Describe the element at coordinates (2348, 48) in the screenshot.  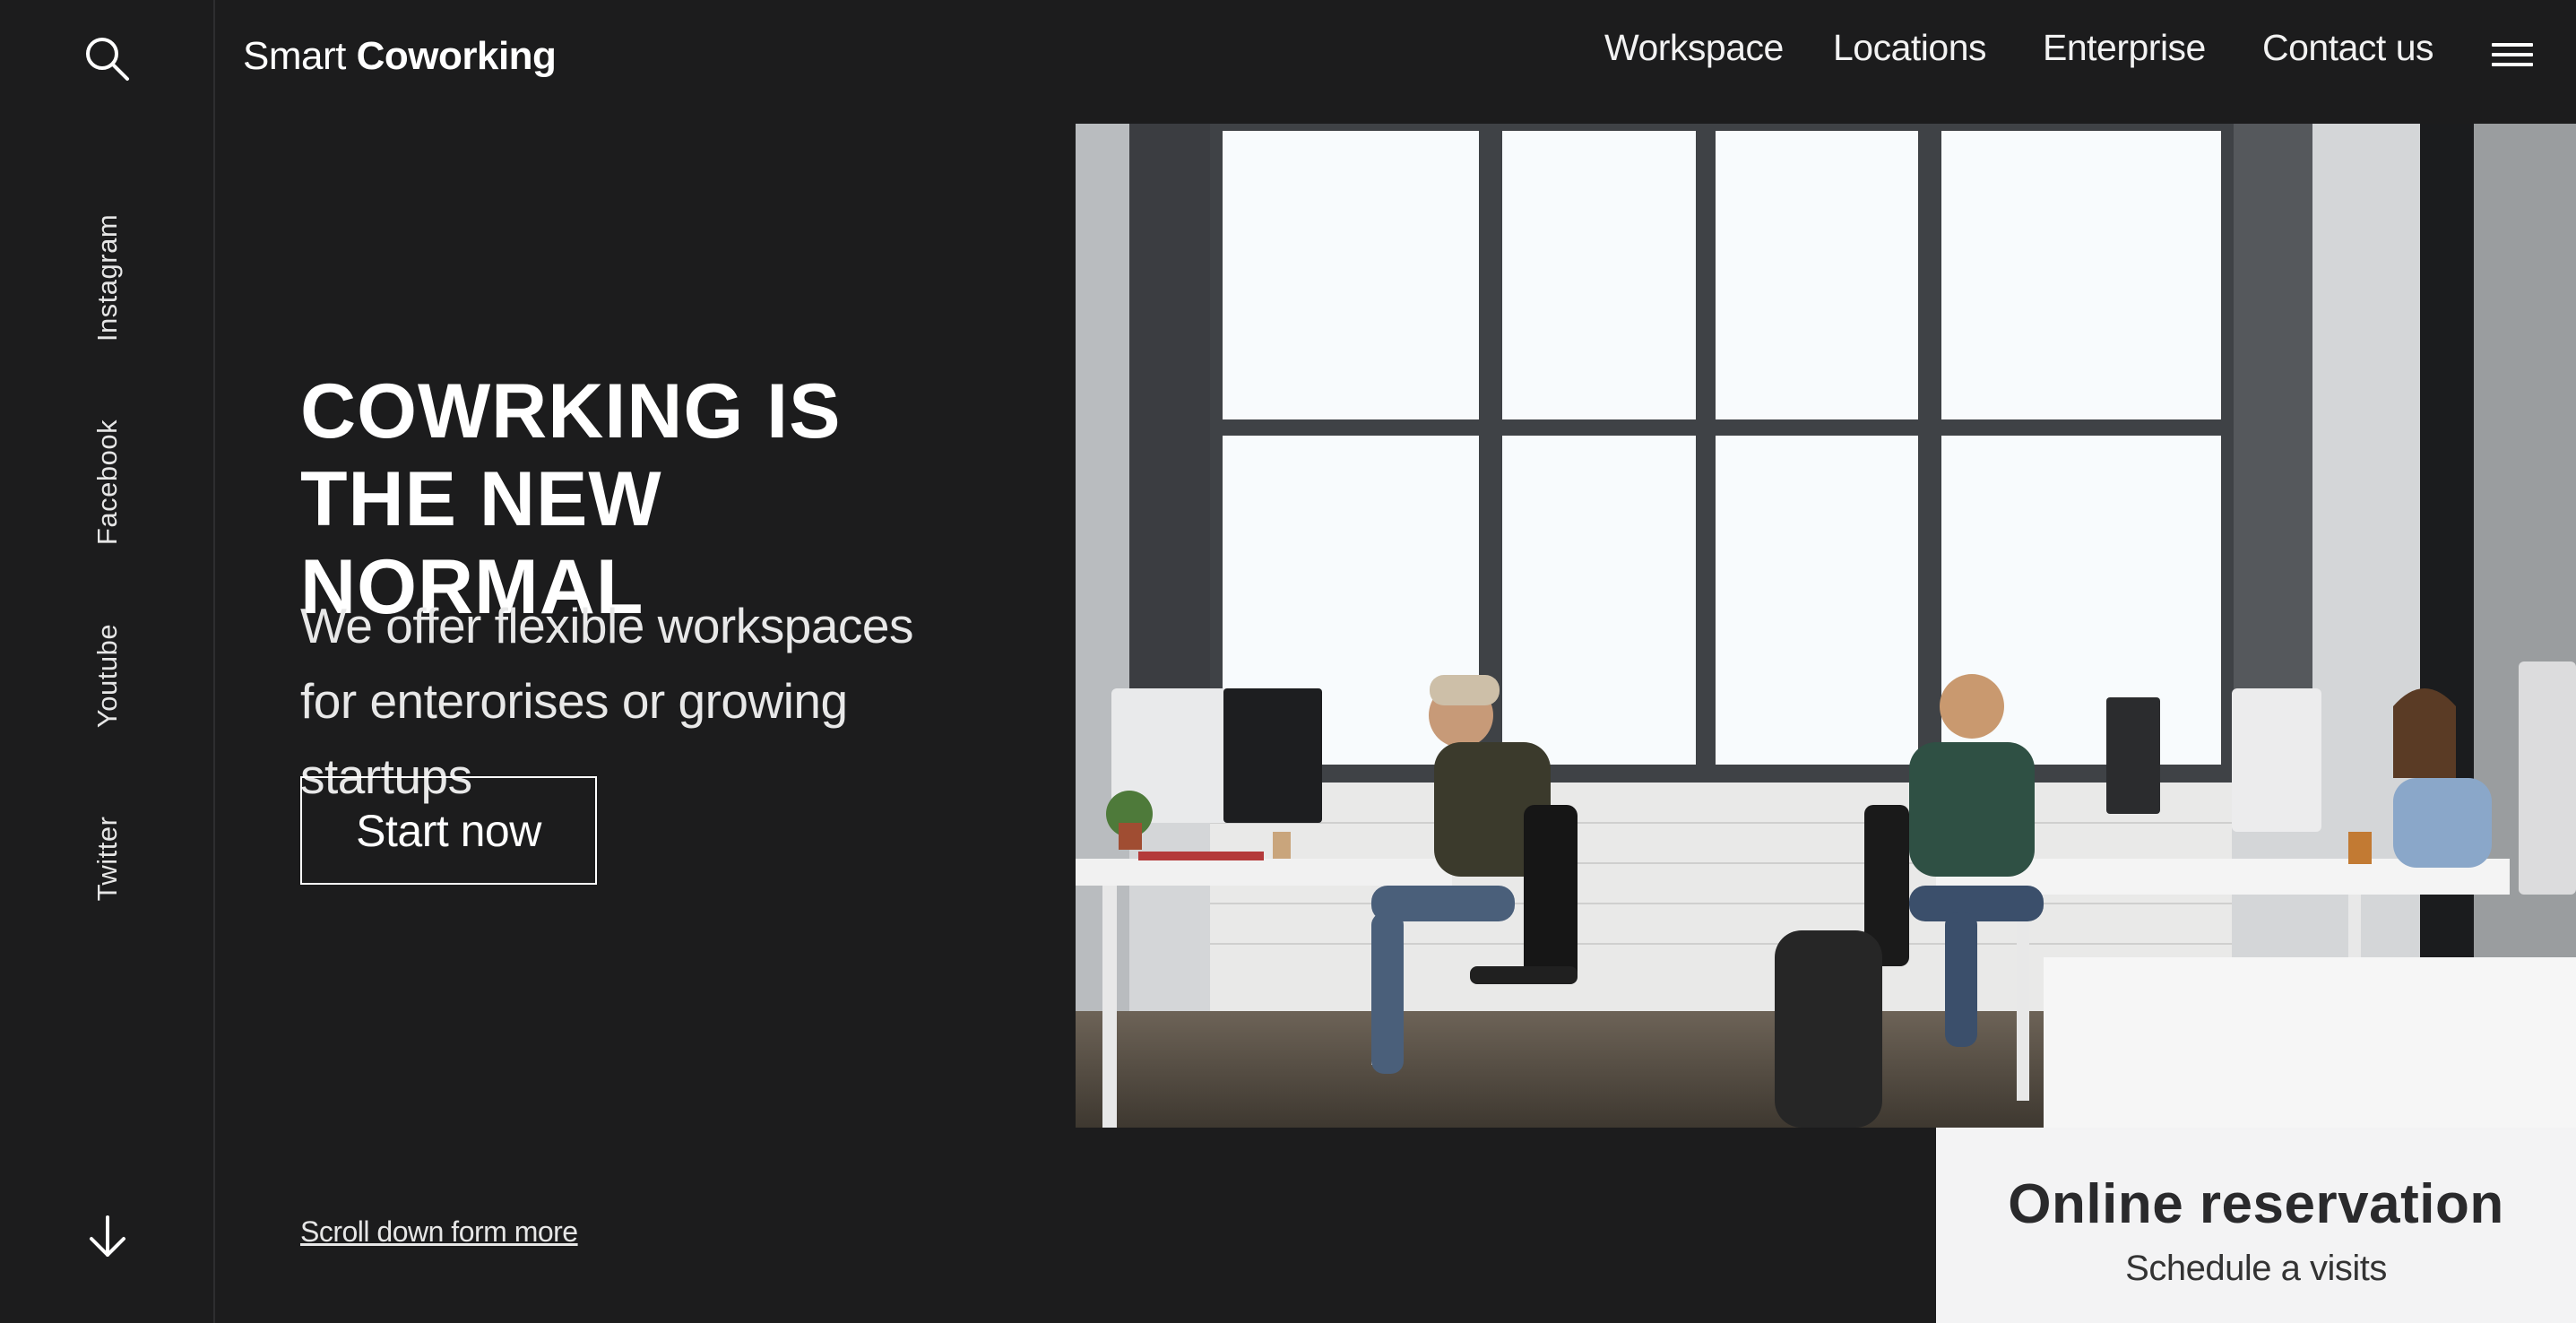
I see `nav-contact-us: Contact us` at that location.